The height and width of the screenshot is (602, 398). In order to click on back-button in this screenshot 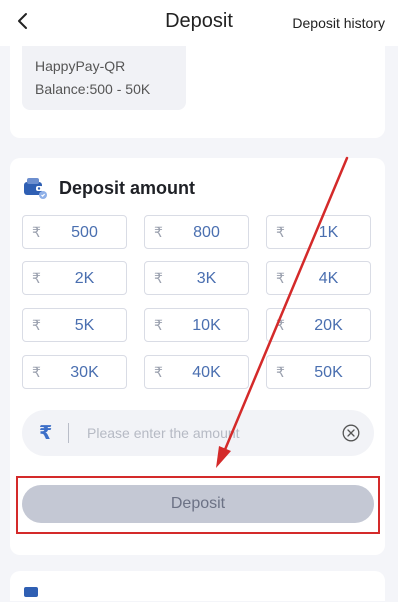, I will do `click(22, 23)`.